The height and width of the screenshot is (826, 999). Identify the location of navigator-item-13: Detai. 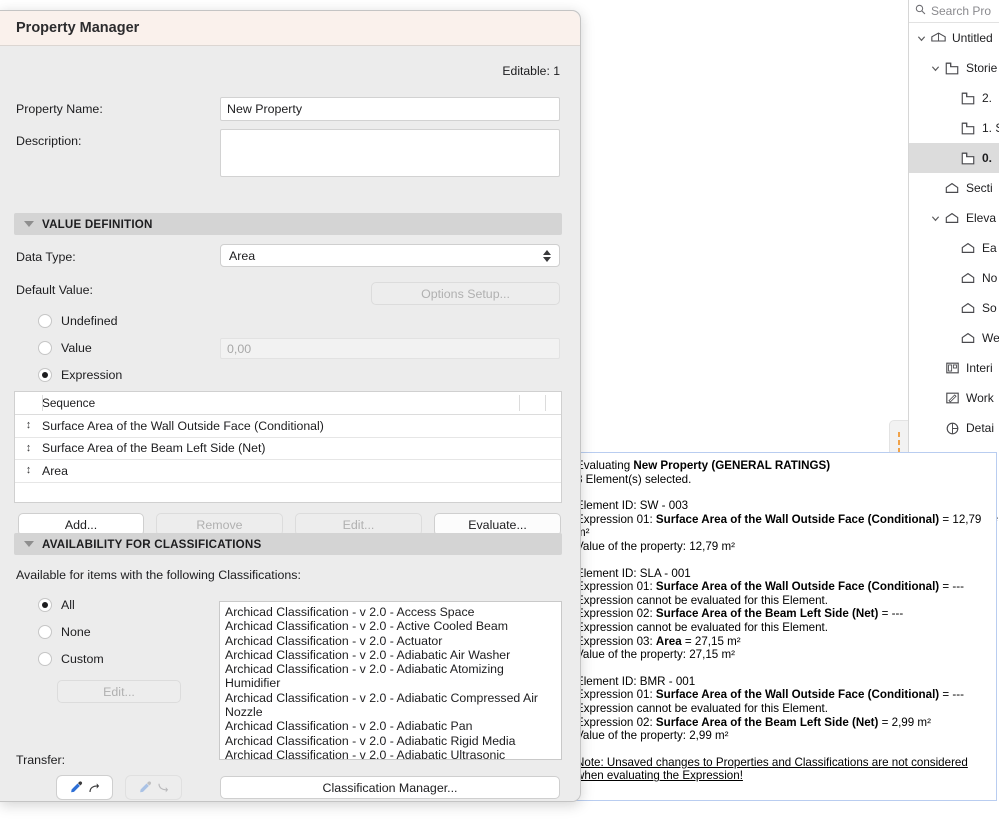
(954, 428).